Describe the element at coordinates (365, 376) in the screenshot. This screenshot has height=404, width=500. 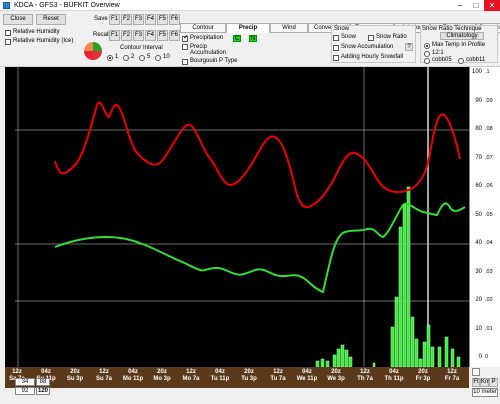
I see `x-axis-label: 12z Th 7a` at that location.